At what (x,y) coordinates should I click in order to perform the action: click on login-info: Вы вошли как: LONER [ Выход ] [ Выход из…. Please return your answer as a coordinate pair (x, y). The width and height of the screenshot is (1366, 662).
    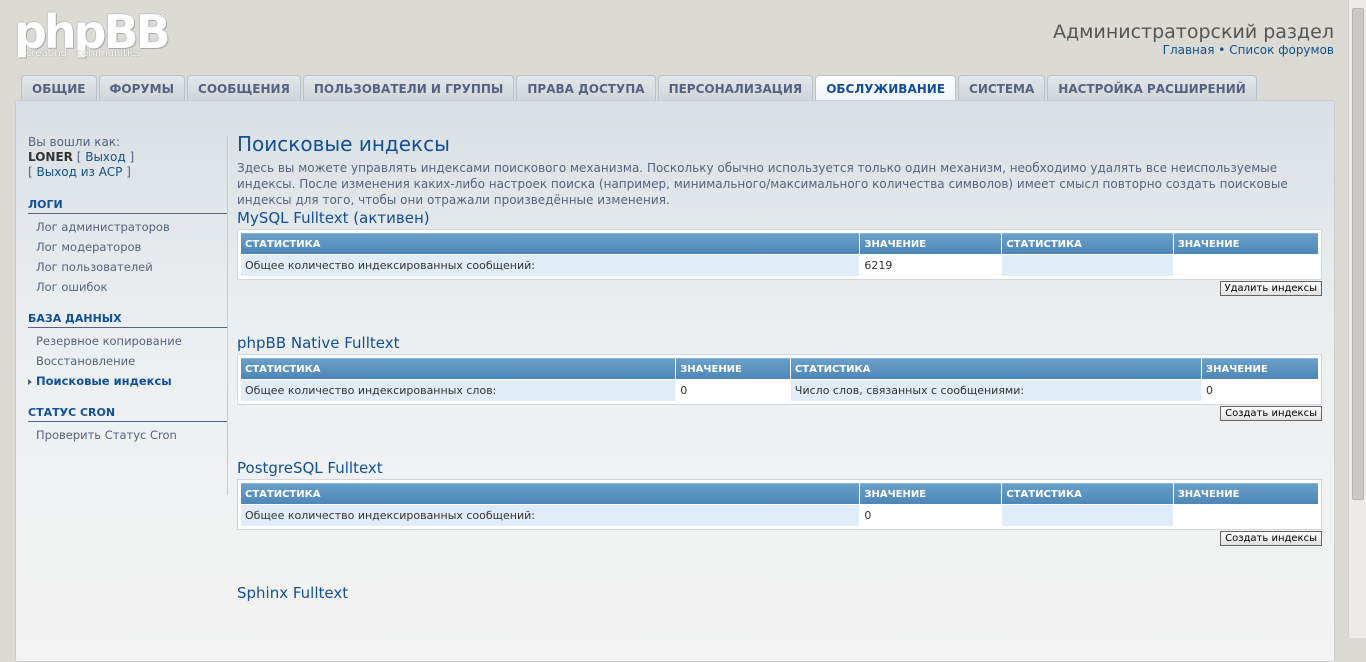
    Looking at the image, I should click on (128, 157).